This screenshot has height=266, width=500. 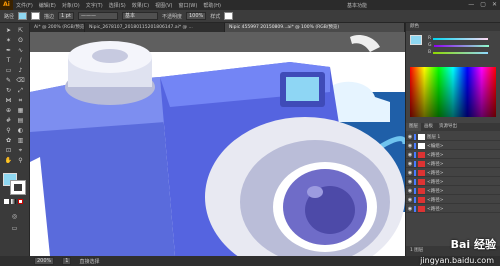 What do you see at coordinates (140, 5) in the screenshot?
I see `menu-effect: 效果(C)` at bounding box center [140, 5].